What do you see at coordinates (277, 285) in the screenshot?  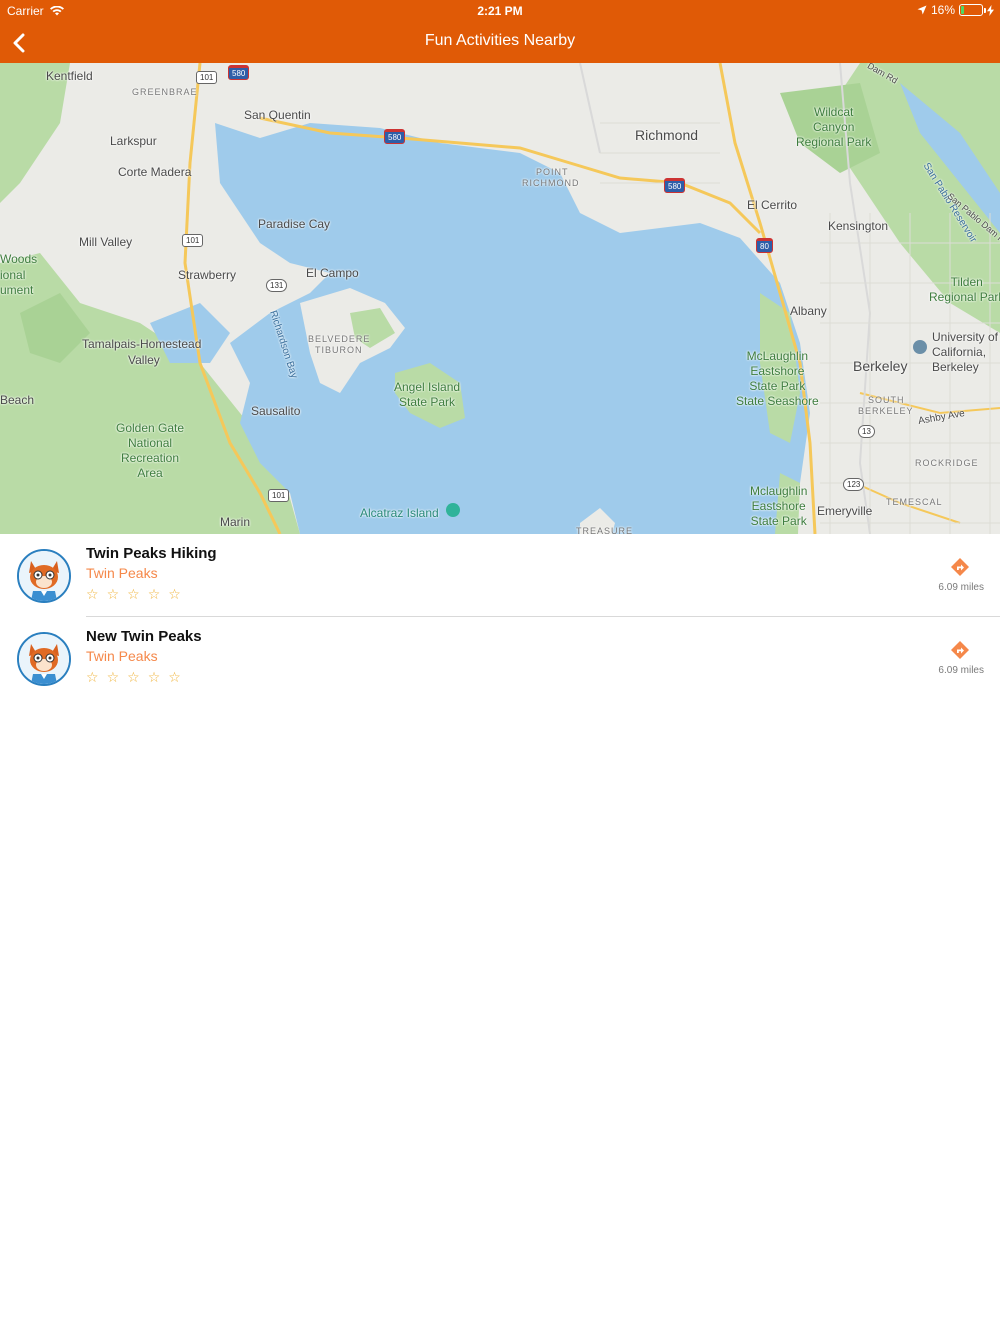 I see `route-shield-131: 131` at bounding box center [277, 285].